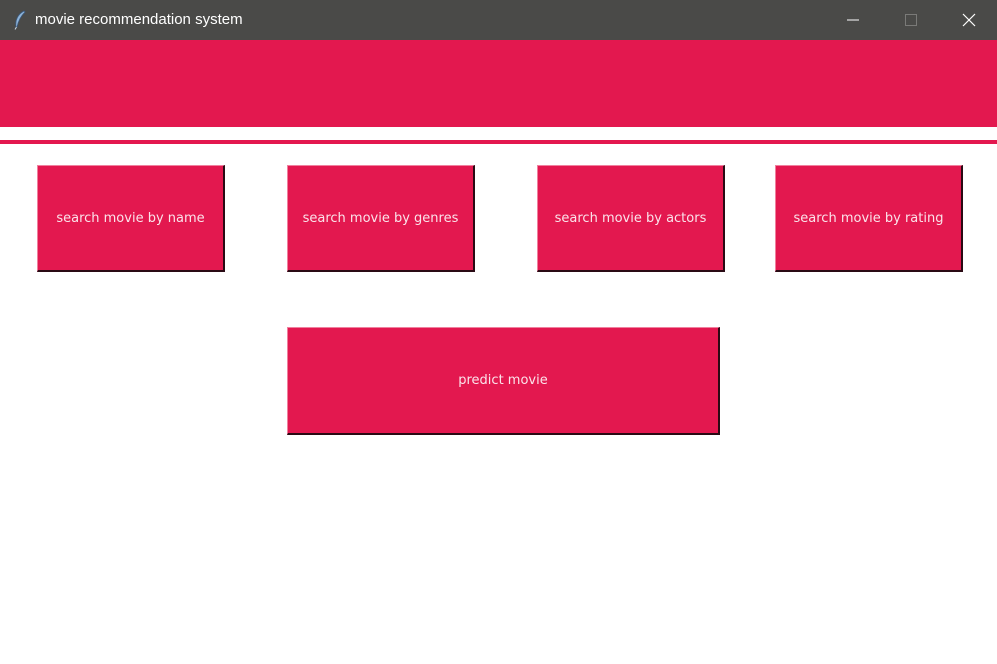 This screenshot has width=997, height=664. Describe the element at coordinates (503, 381) in the screenshot. I see `predict-movie-button: predict movie` at that location.